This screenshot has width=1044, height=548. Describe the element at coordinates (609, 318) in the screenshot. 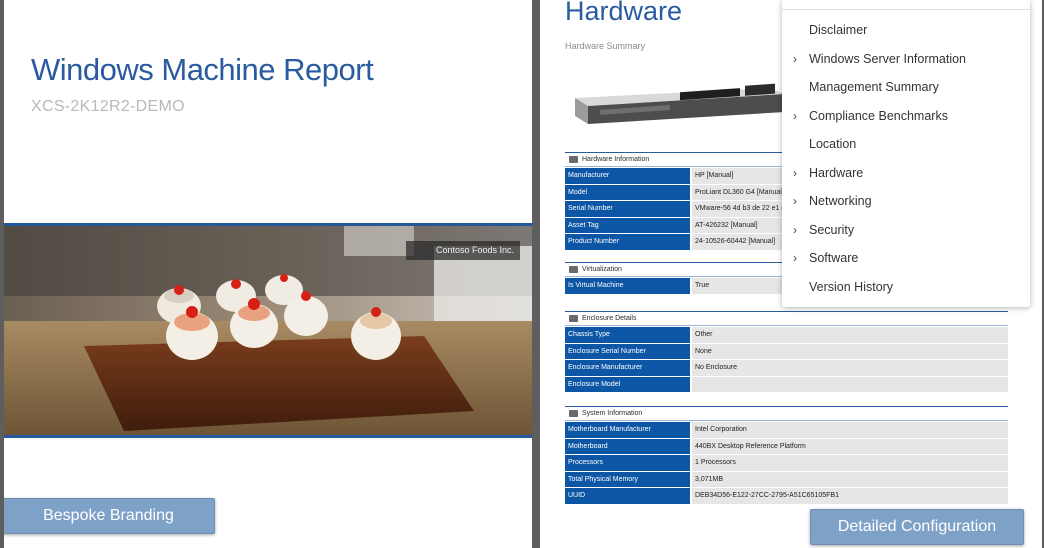

I see `group-title: Enclosure Details` at that location.